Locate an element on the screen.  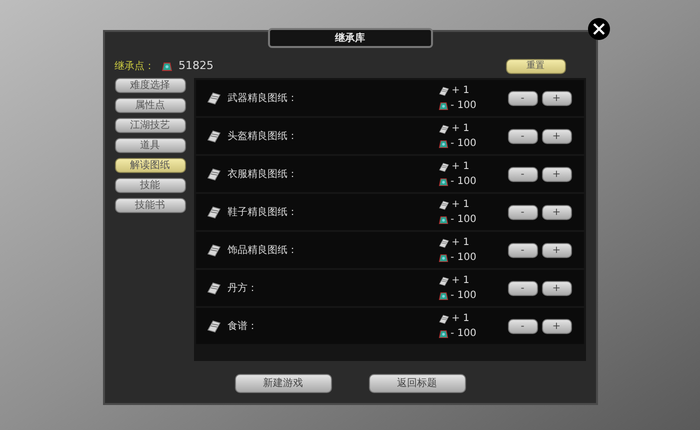
close-button is located at coordinates (599, 29).